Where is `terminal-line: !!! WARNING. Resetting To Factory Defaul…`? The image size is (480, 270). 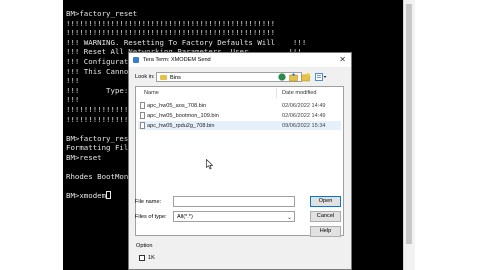
terminal-line: !!! WARNING. Resetting To Factory Defaul… is located at coordinates (186, 42).